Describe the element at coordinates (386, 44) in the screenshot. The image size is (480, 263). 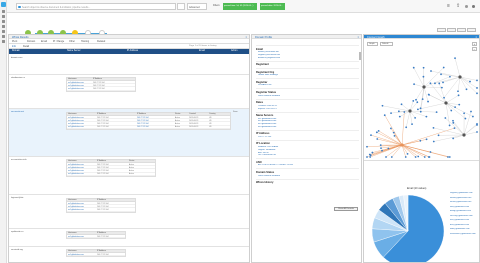
I see `graph-layout-select: Default` at that location.